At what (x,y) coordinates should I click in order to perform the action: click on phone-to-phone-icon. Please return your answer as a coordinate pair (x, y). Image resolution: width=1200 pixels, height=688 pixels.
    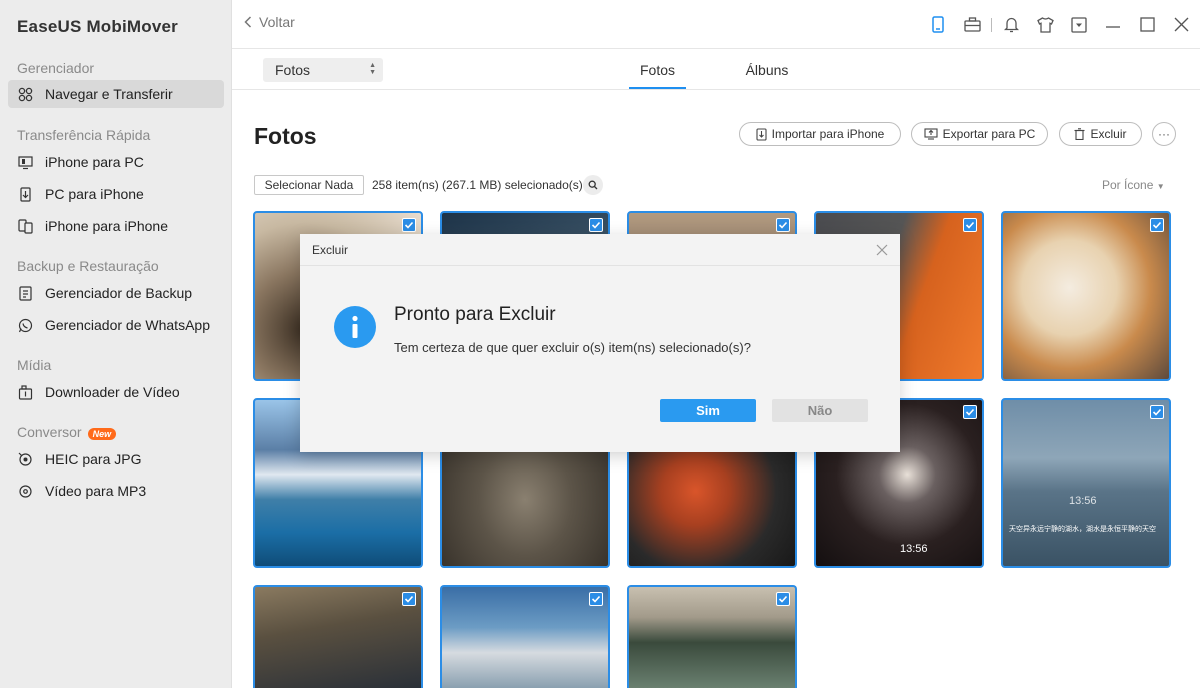
    Looking at the image, I should click on (25, 226).